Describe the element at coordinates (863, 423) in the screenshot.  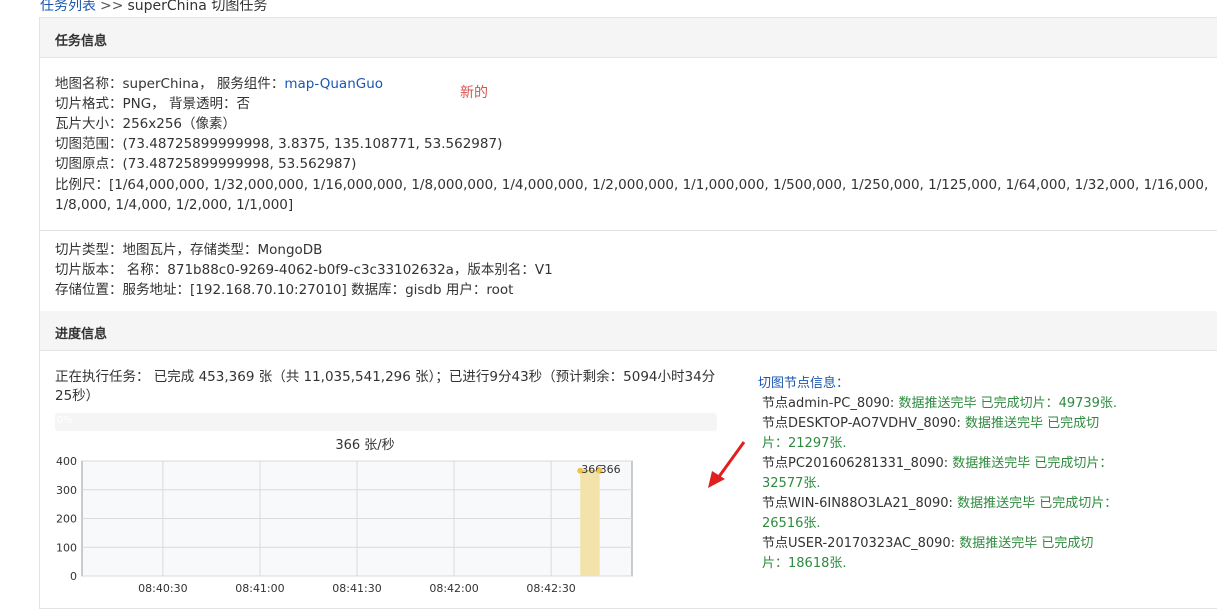
I see `node-name: 节点DESKTOP-AO7VDHV_8090:` at that location.